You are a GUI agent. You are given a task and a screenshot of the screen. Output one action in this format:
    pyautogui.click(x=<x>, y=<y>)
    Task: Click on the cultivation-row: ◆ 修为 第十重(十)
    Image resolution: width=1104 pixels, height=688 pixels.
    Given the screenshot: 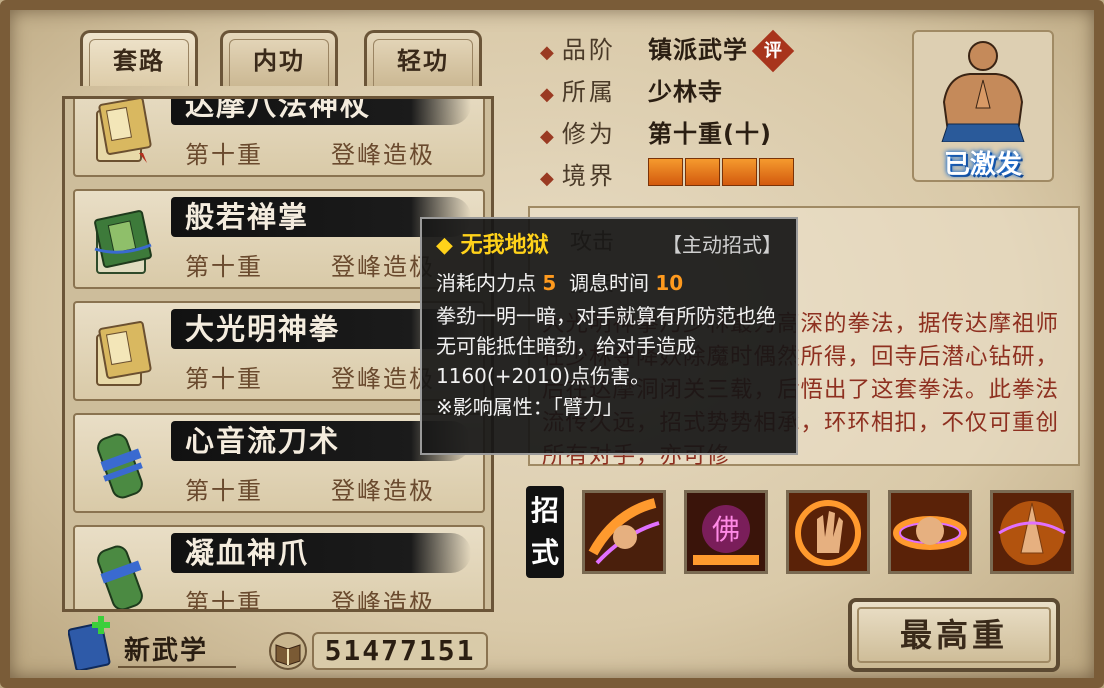 What is the action you would take?
    pyautogui.click(x=655, y=131)
    